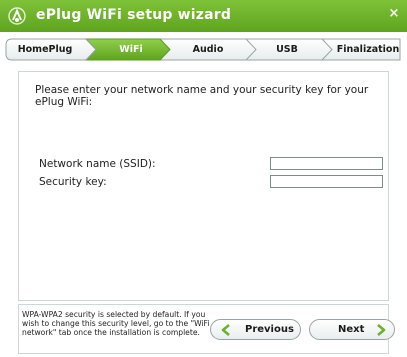 This screenshot has height=357, width=407. What do you see at coordinates (287, 49) in the screenshot?
I see `step-usb: USB` at bounding box center [287, 49].